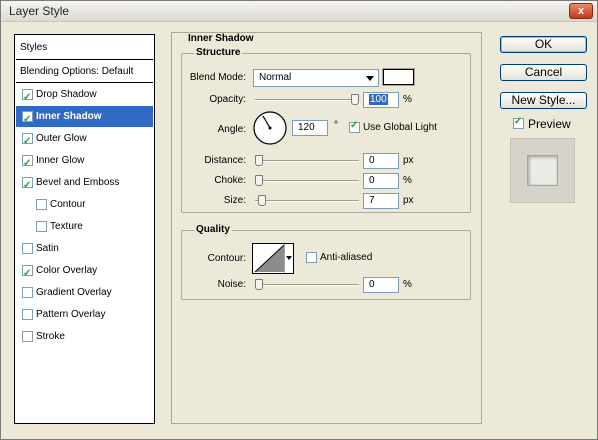 The width and height of the screenshot is (598, 440). Describe the element at coordinates (408, 200) in the screenshot. I see `size-unit: px` at that location.